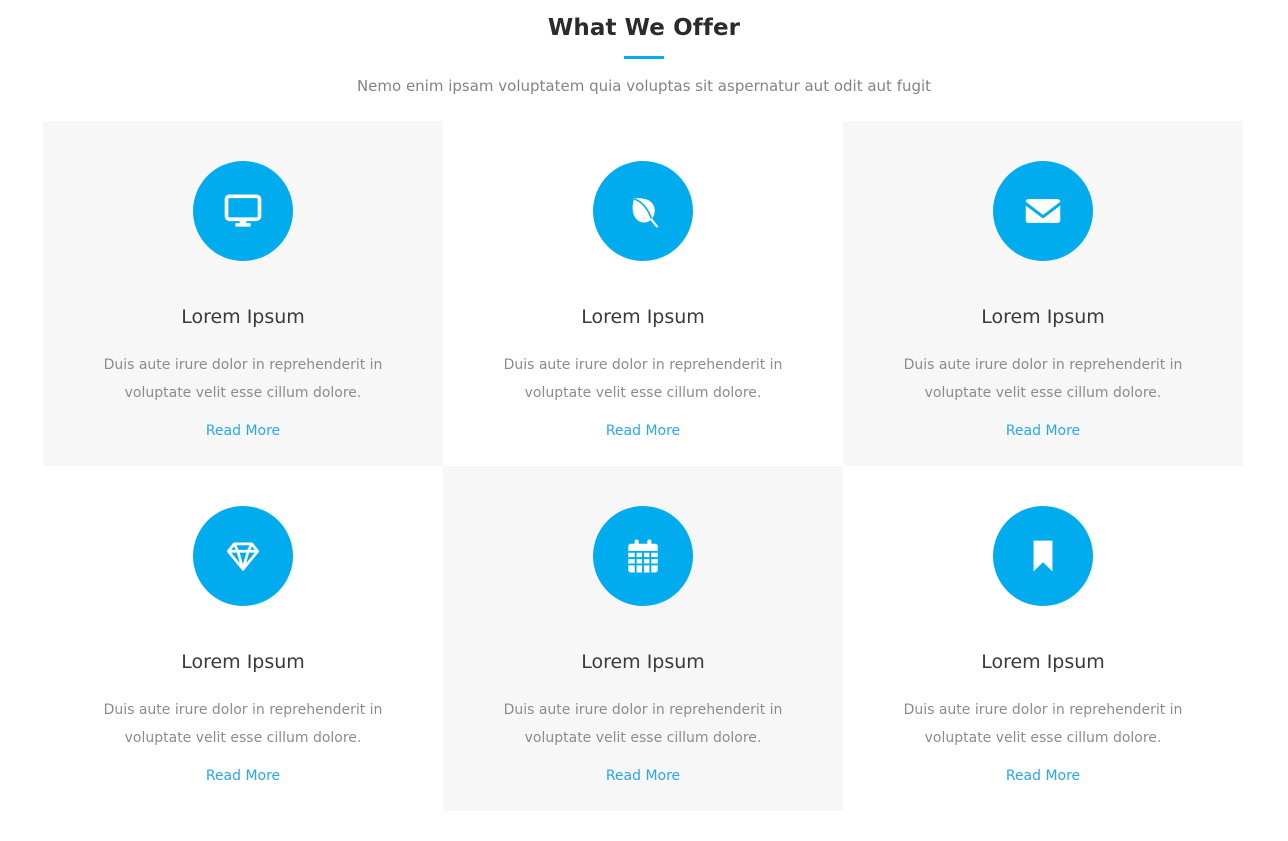  Describe the element at coordinates (644, 57) in the screenshot. I see `title-accent-rule` at that location.